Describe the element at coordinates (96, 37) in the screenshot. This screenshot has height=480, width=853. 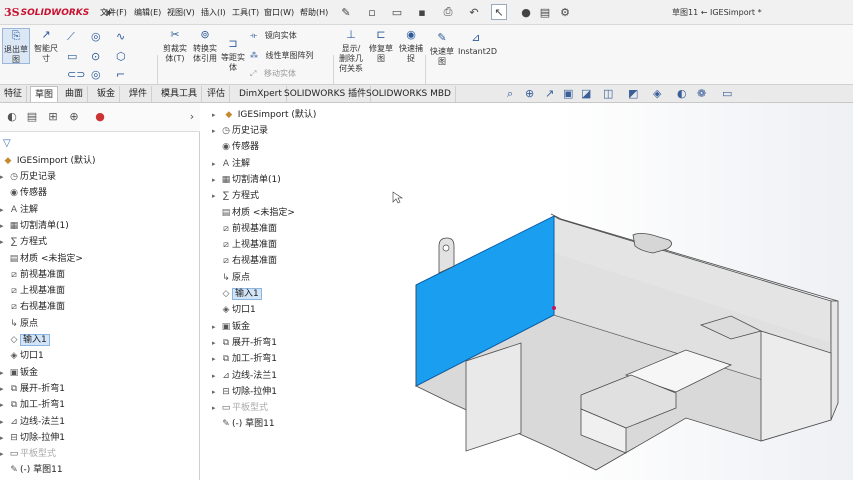
I see `circle-icon: ◎` at that location.